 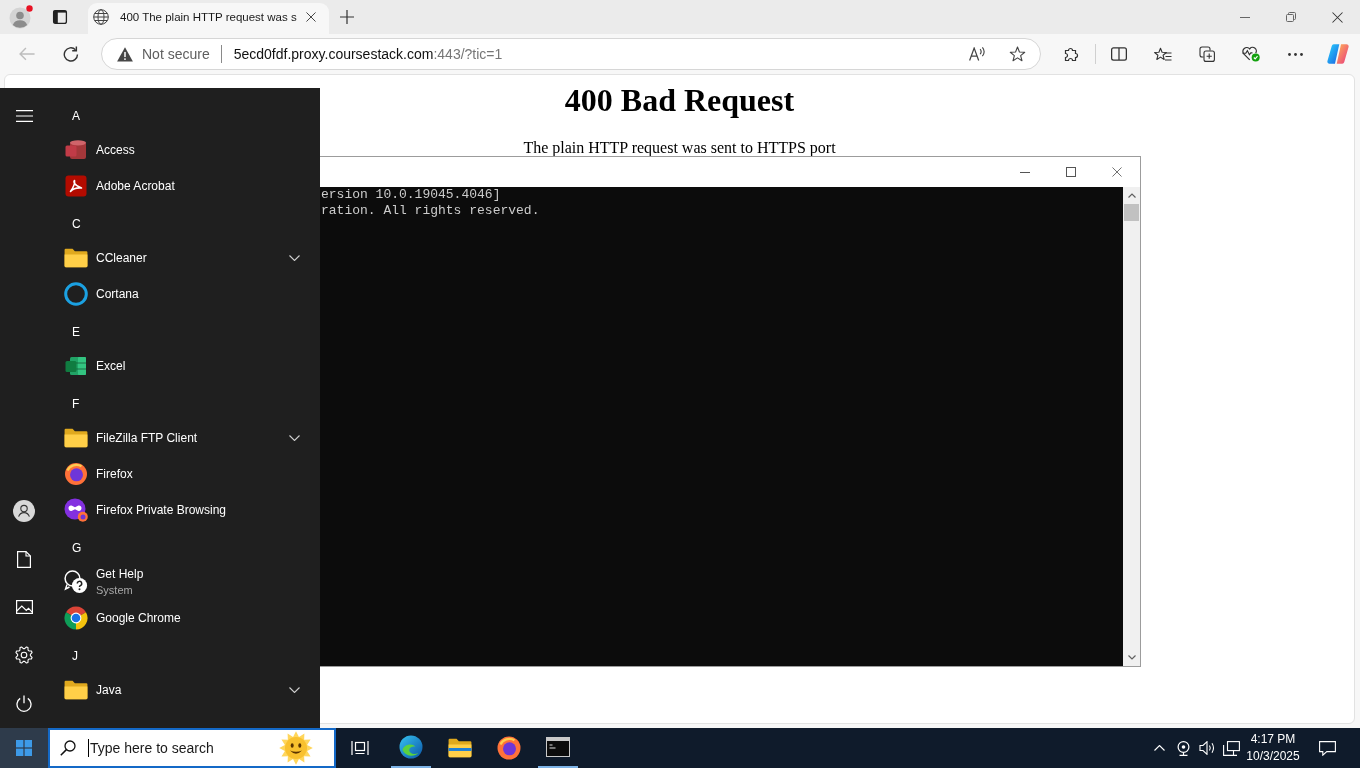 What do you see at coordinates (1119, 54) in the screenshot?
I see `split-screen-icon` at bounding box center [1119, 54].